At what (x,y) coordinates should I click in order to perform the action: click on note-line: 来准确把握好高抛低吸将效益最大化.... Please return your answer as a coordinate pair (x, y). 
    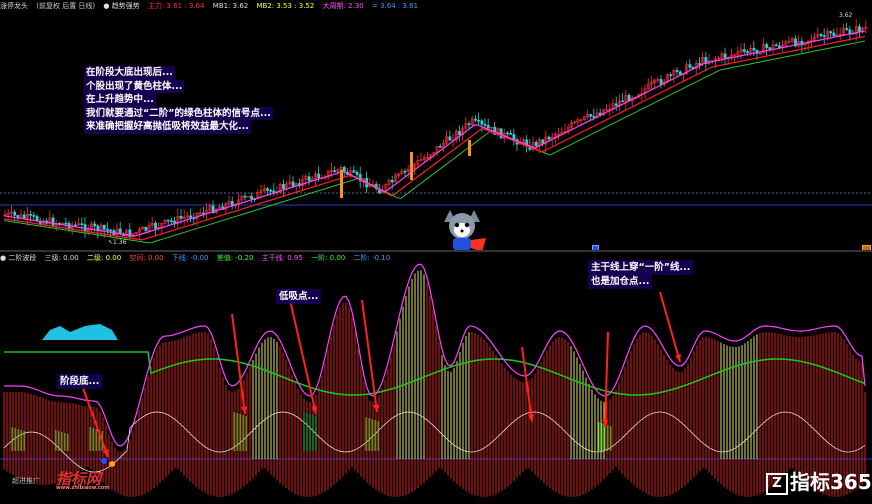
    Looking at the image, I should click on (167, 127).